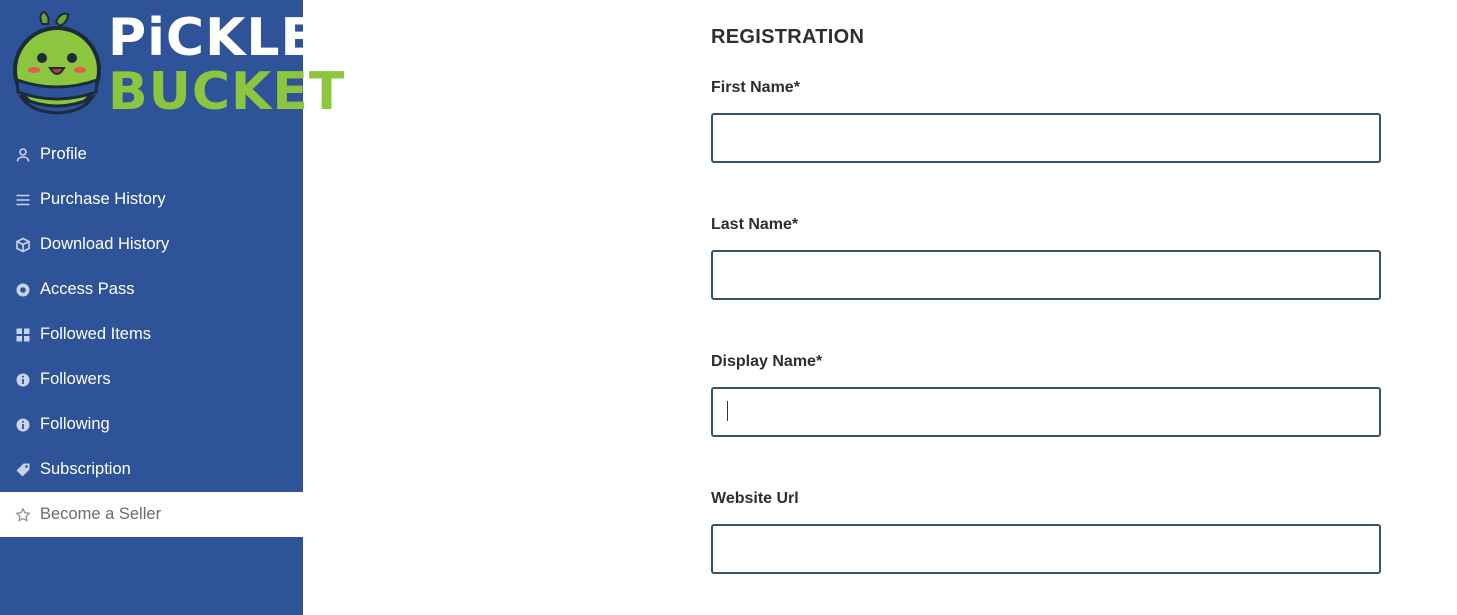  Describe the element at coordinates (23, 245) in the screenshot. I see `box-icon` at that location.